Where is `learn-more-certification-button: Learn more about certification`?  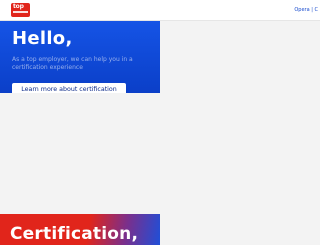
learn-more-certification-button: Learn more about certification is located at coordinates (69, 88).